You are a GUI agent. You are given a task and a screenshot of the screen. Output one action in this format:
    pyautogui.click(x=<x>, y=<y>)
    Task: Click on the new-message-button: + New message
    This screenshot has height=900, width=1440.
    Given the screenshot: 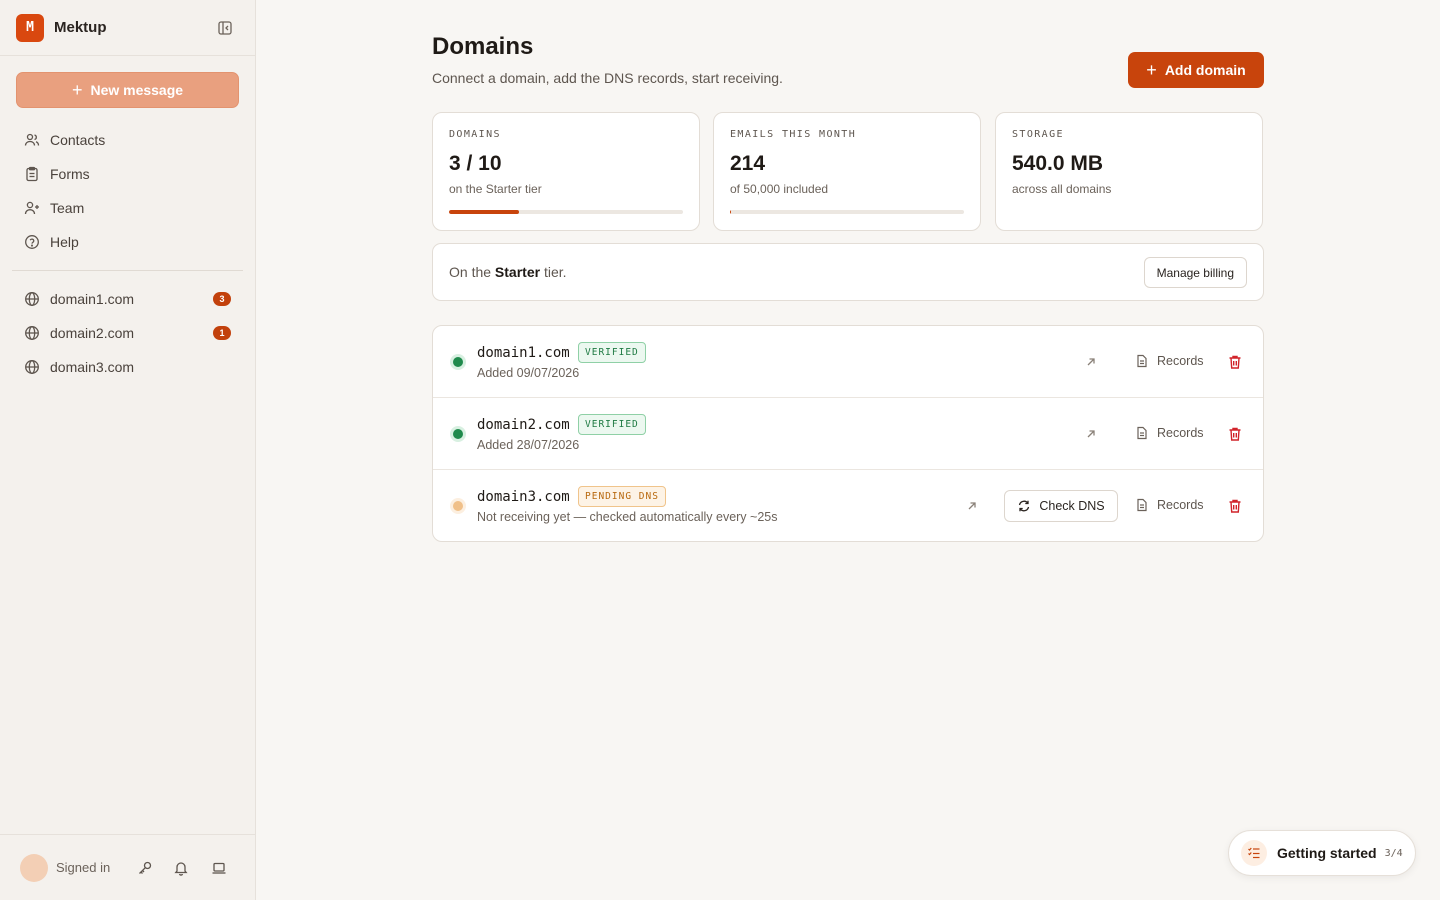 What is the action you would take?
    pyautogui.click(x=127, y=90)
    